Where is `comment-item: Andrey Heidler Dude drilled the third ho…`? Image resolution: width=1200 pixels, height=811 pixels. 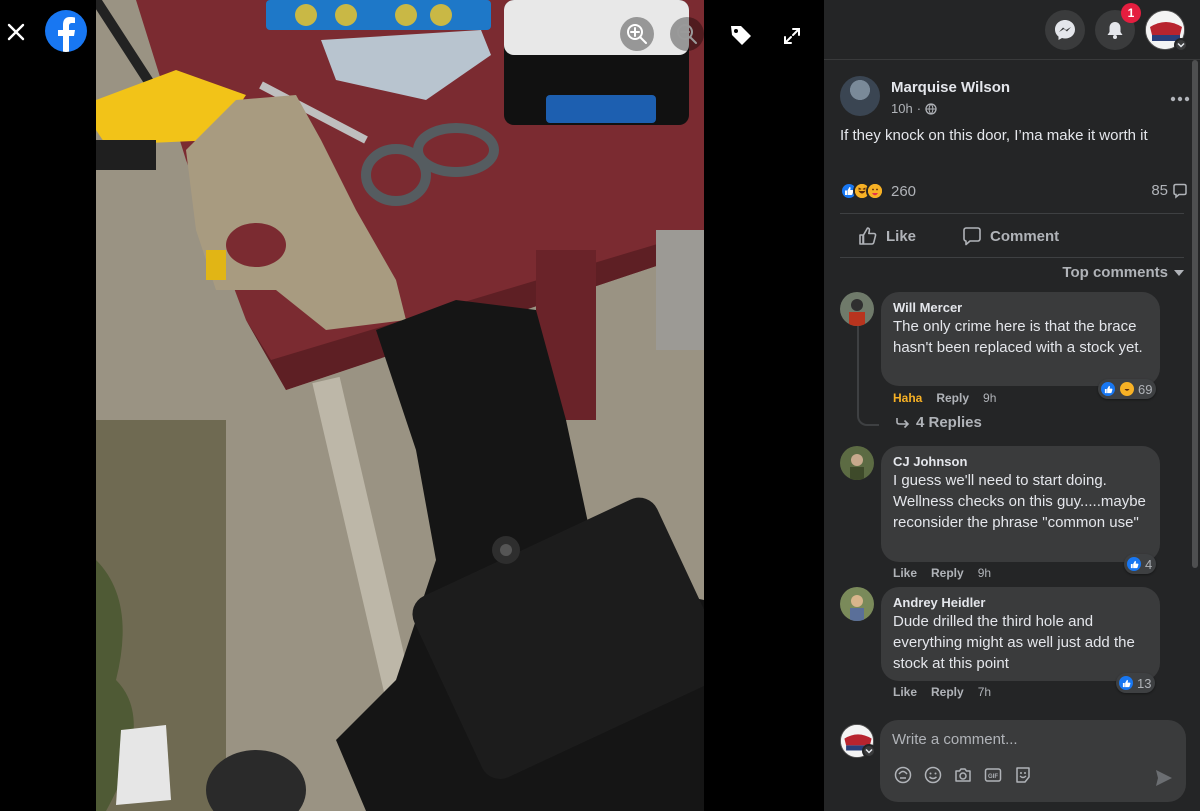 comment-item: Andrey Heidler Dude drilled the third ho… is located at coordinates (1010, 645).